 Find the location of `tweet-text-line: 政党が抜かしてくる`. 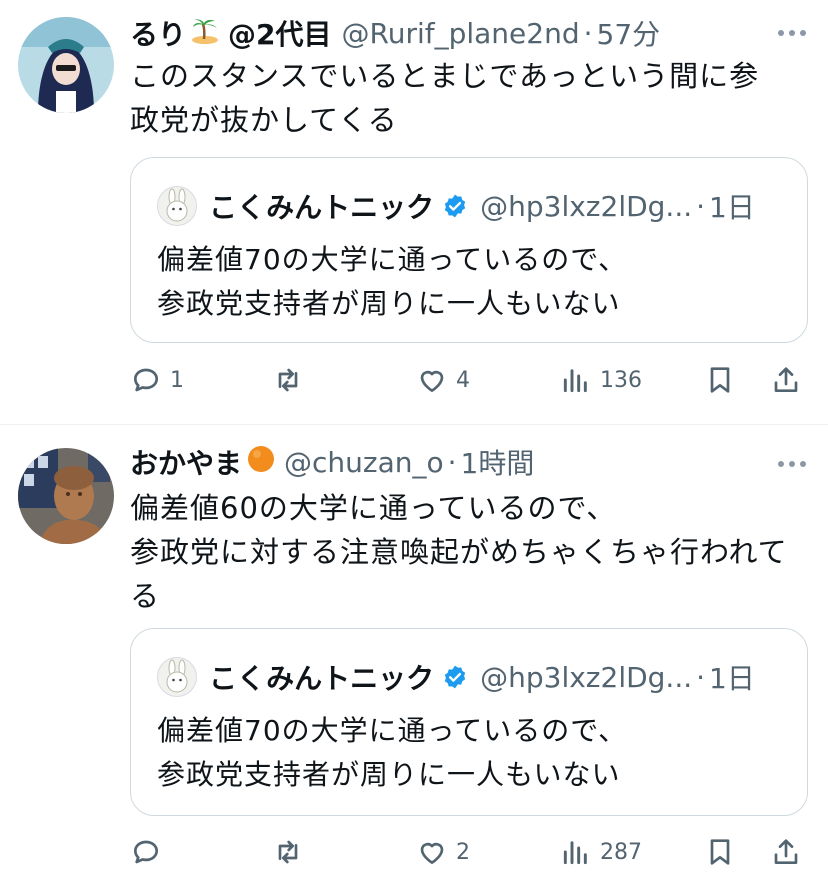

tweet-text-line: 政党が抜かしてくる is located at coordinates (264, 120).